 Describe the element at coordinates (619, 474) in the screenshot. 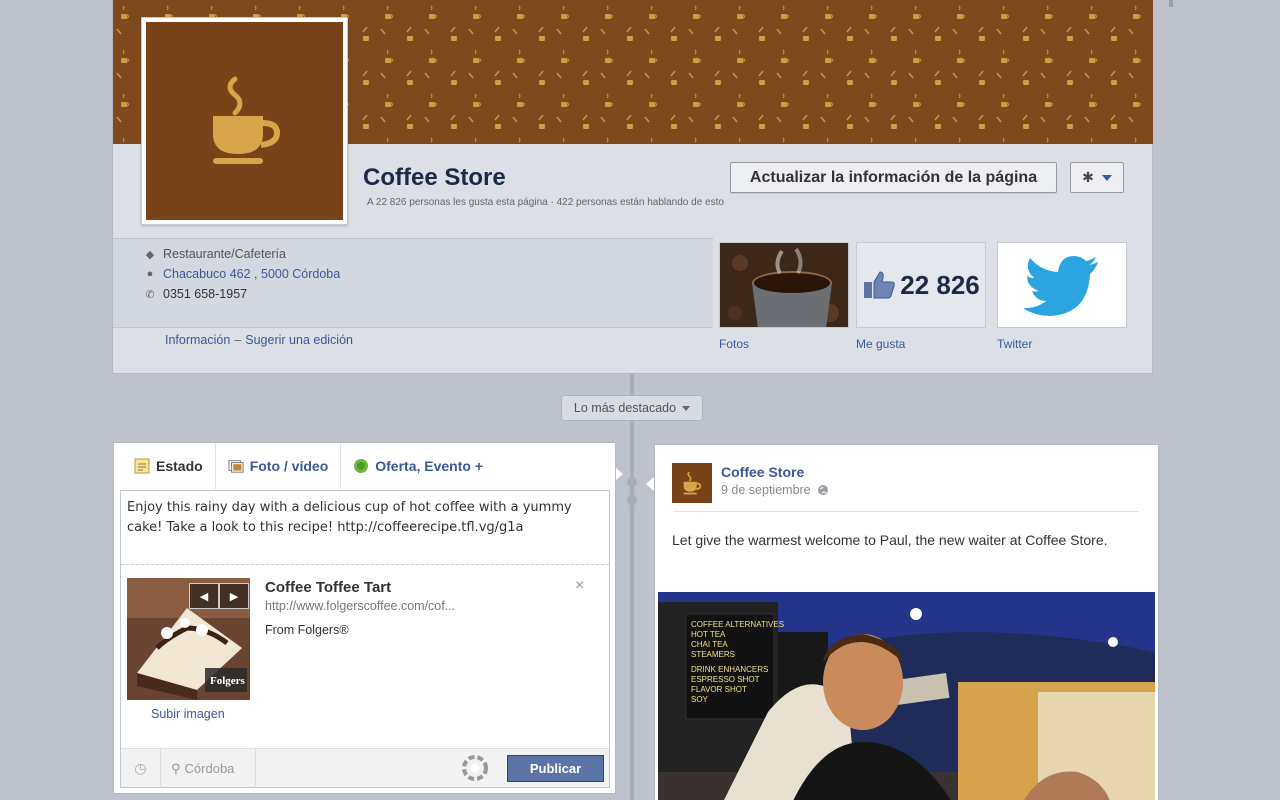

I see `composer-pointer` at that location.